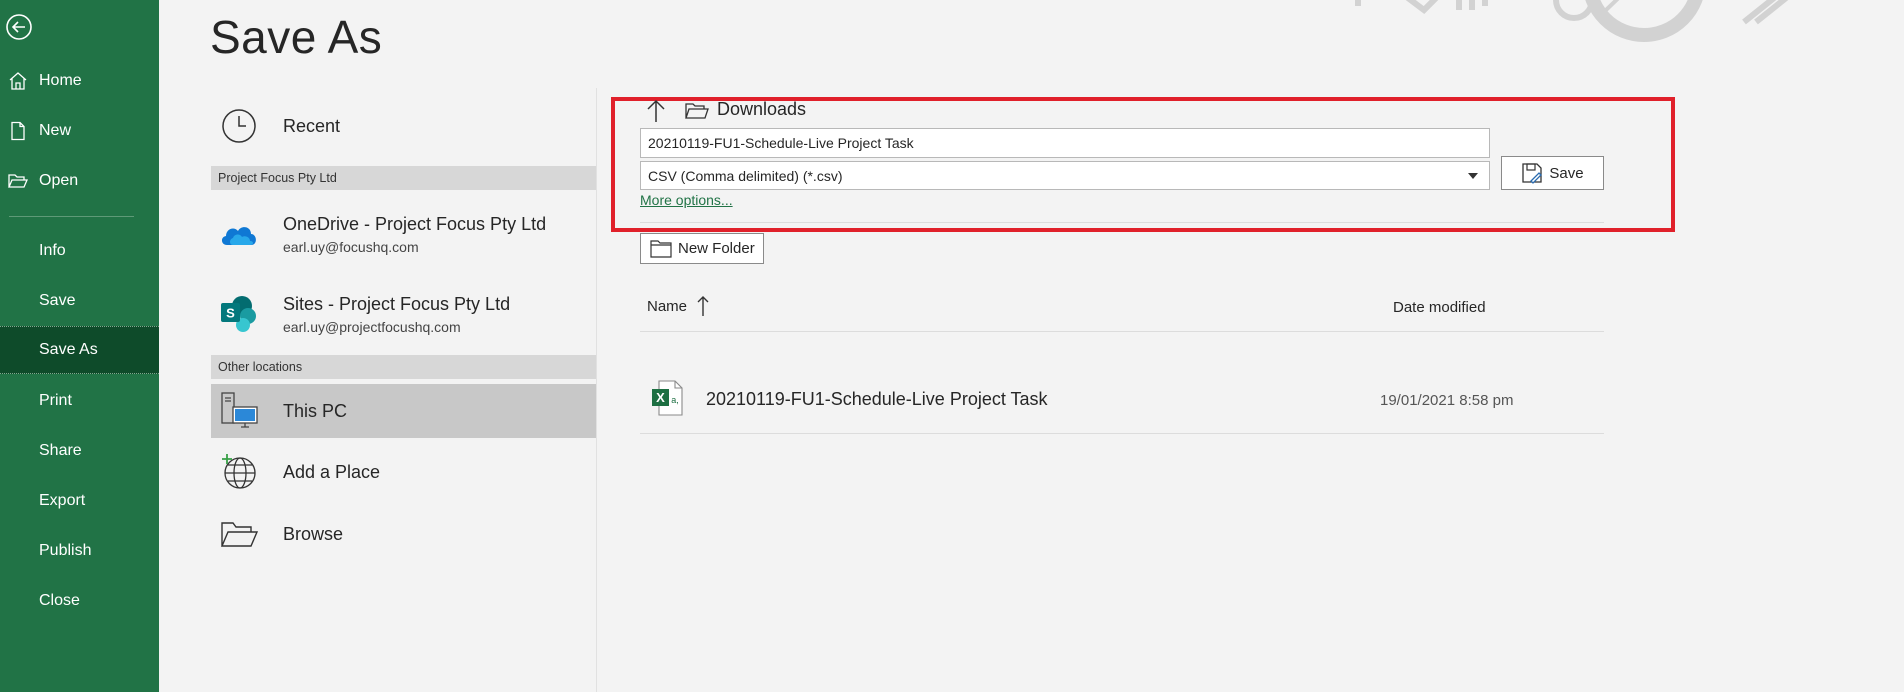  I want to click on nav-close-label: Close, so click(59, 600).